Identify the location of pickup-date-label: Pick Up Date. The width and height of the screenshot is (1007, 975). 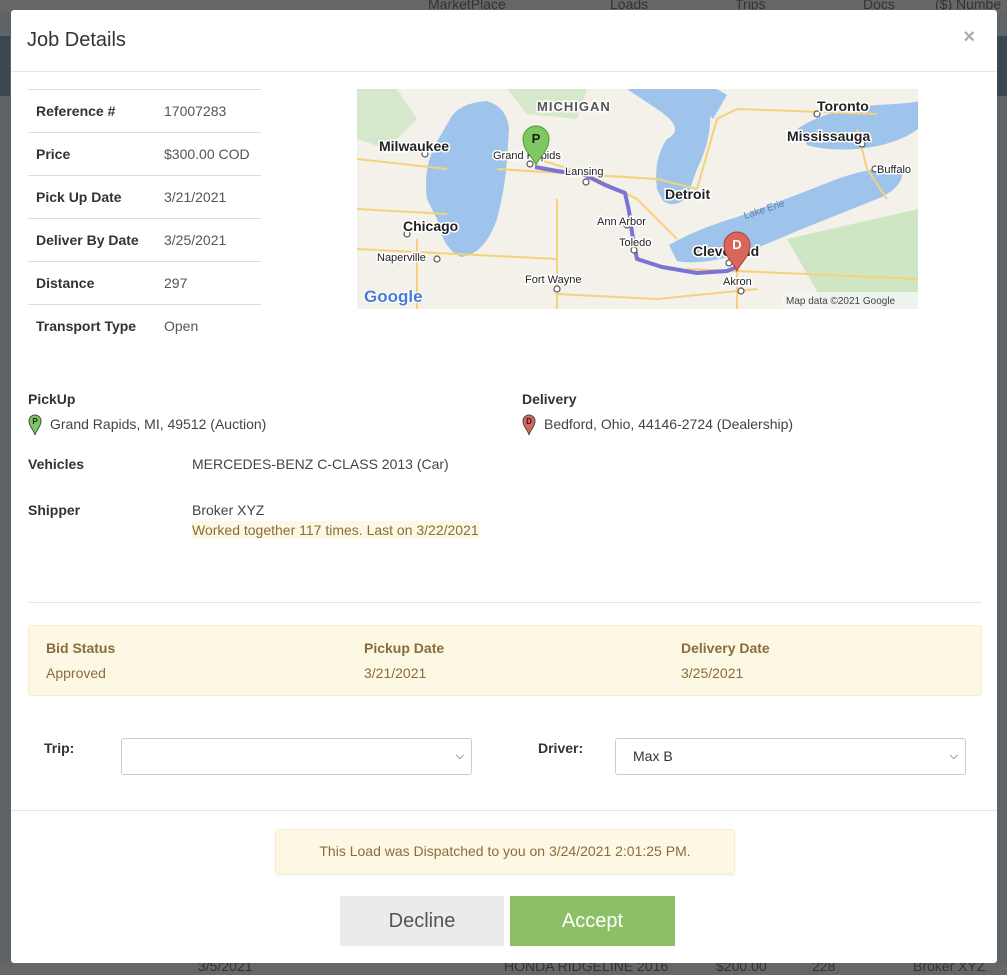
(92, 197).